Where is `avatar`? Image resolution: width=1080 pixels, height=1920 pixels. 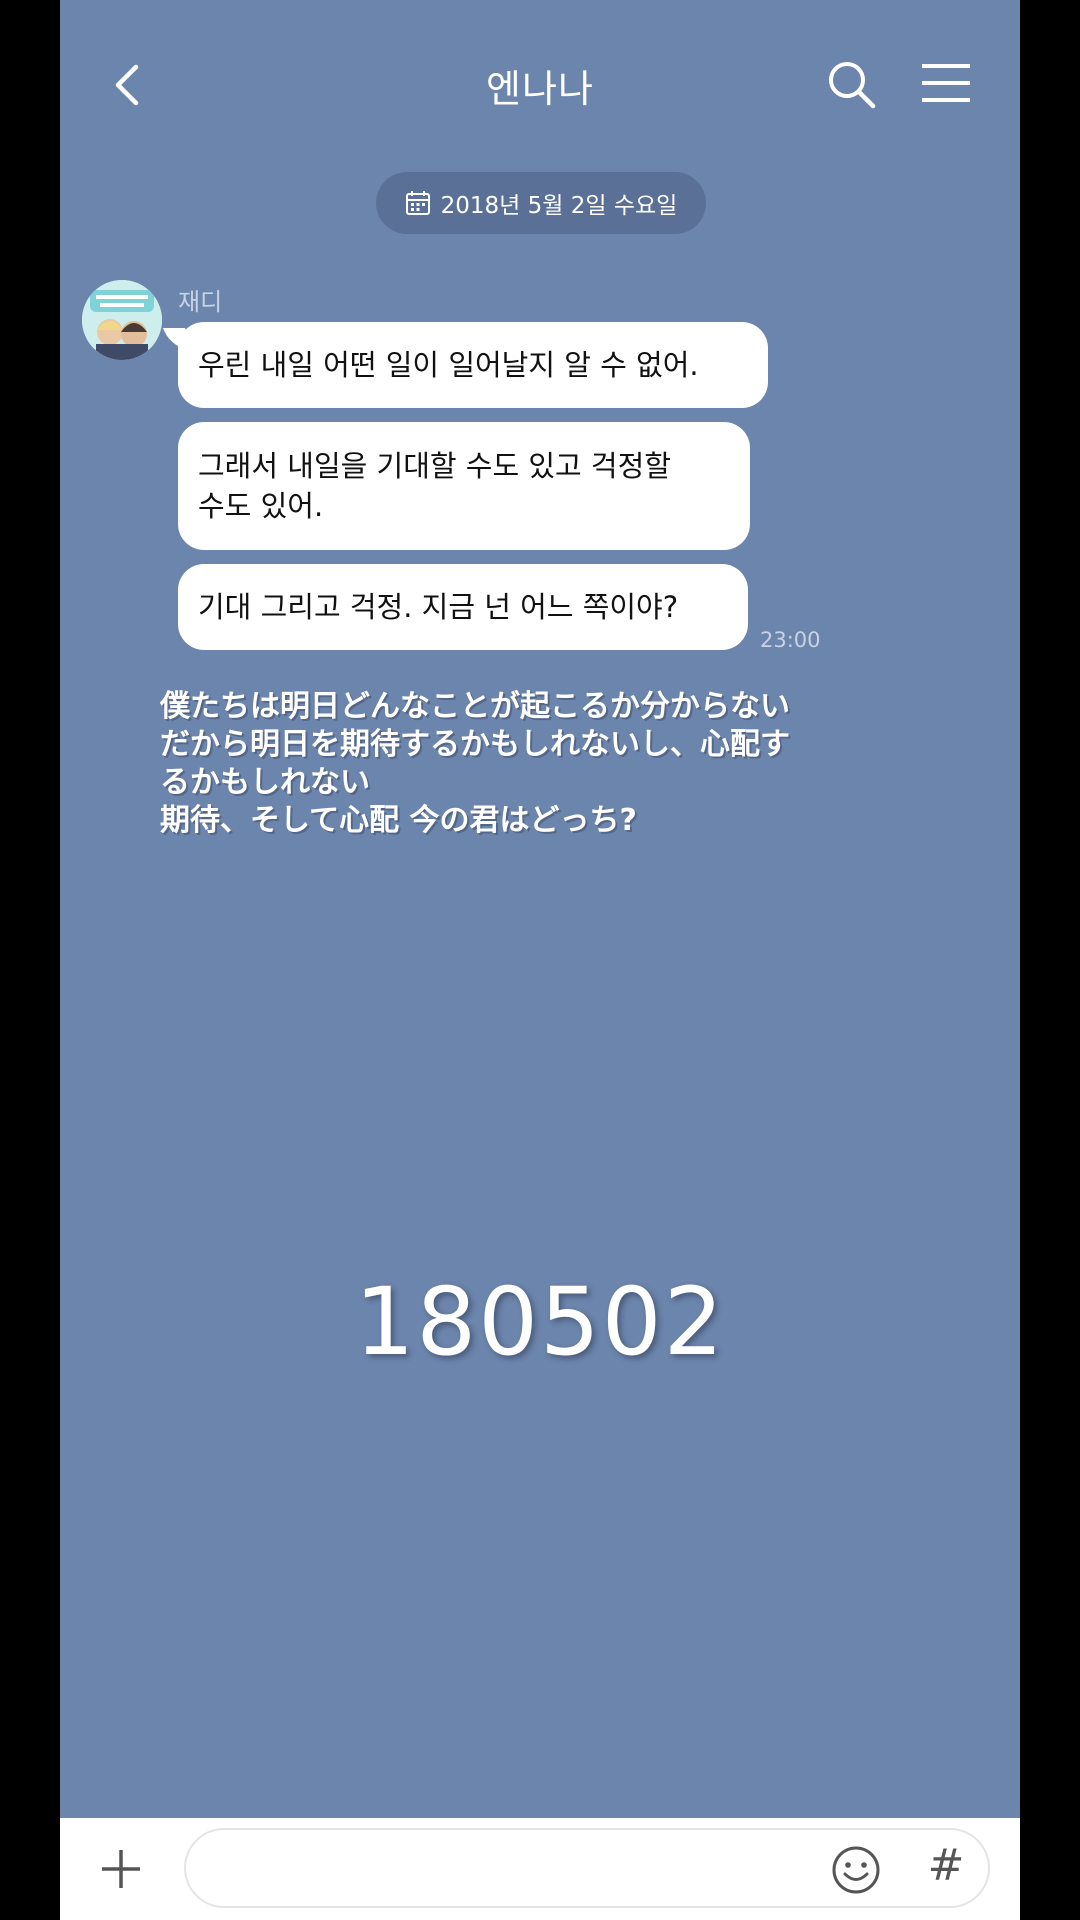 avatar is located at coordinates (122, 320).